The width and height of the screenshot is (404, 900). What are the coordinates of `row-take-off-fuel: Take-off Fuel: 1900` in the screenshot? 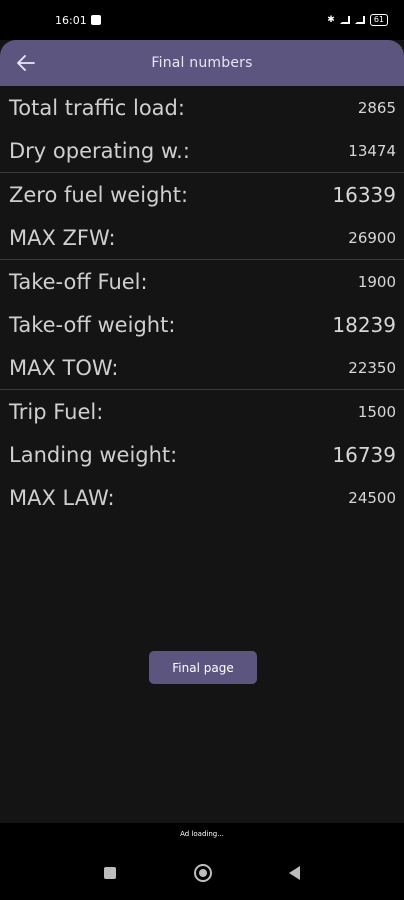 It's located at (202, 281).